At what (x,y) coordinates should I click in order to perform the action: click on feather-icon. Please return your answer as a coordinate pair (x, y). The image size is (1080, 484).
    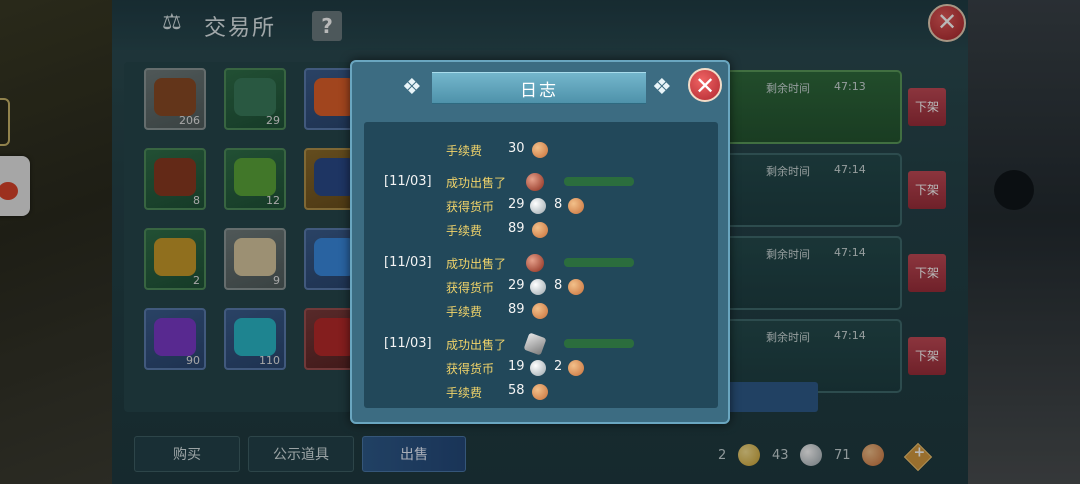
    Looking at the image, I should click on (535, 344).